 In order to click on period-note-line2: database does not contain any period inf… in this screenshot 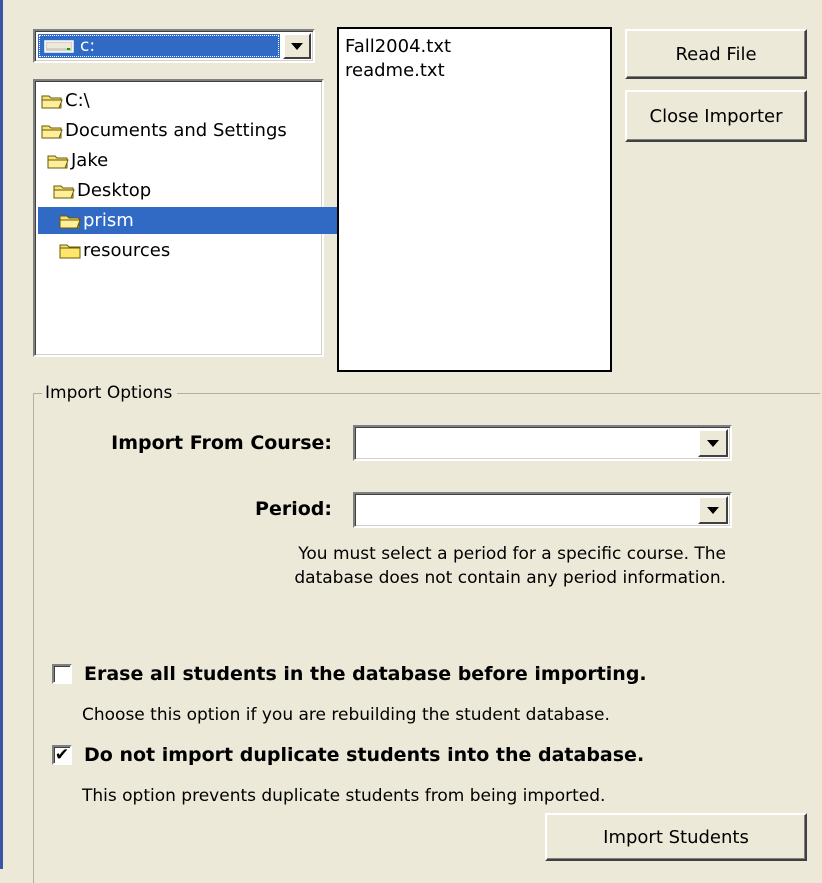, I will do `click(510, 578)`.